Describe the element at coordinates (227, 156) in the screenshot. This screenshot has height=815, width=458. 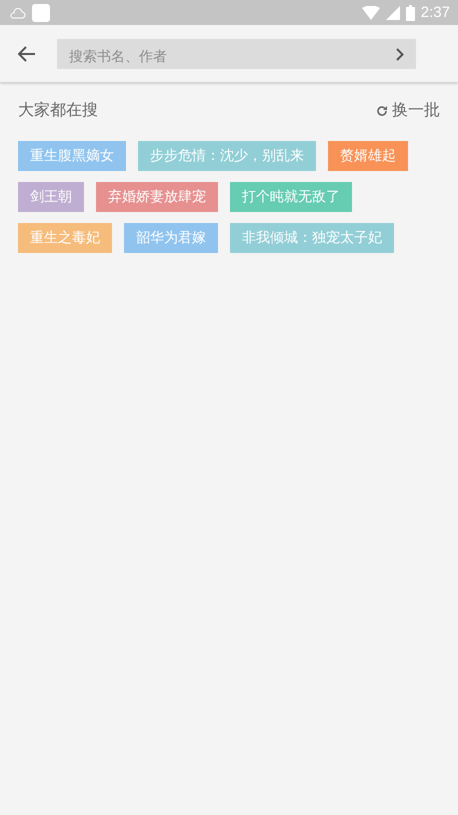
I see `search-tag: 步步危情：沈少，别乱来` at that location.